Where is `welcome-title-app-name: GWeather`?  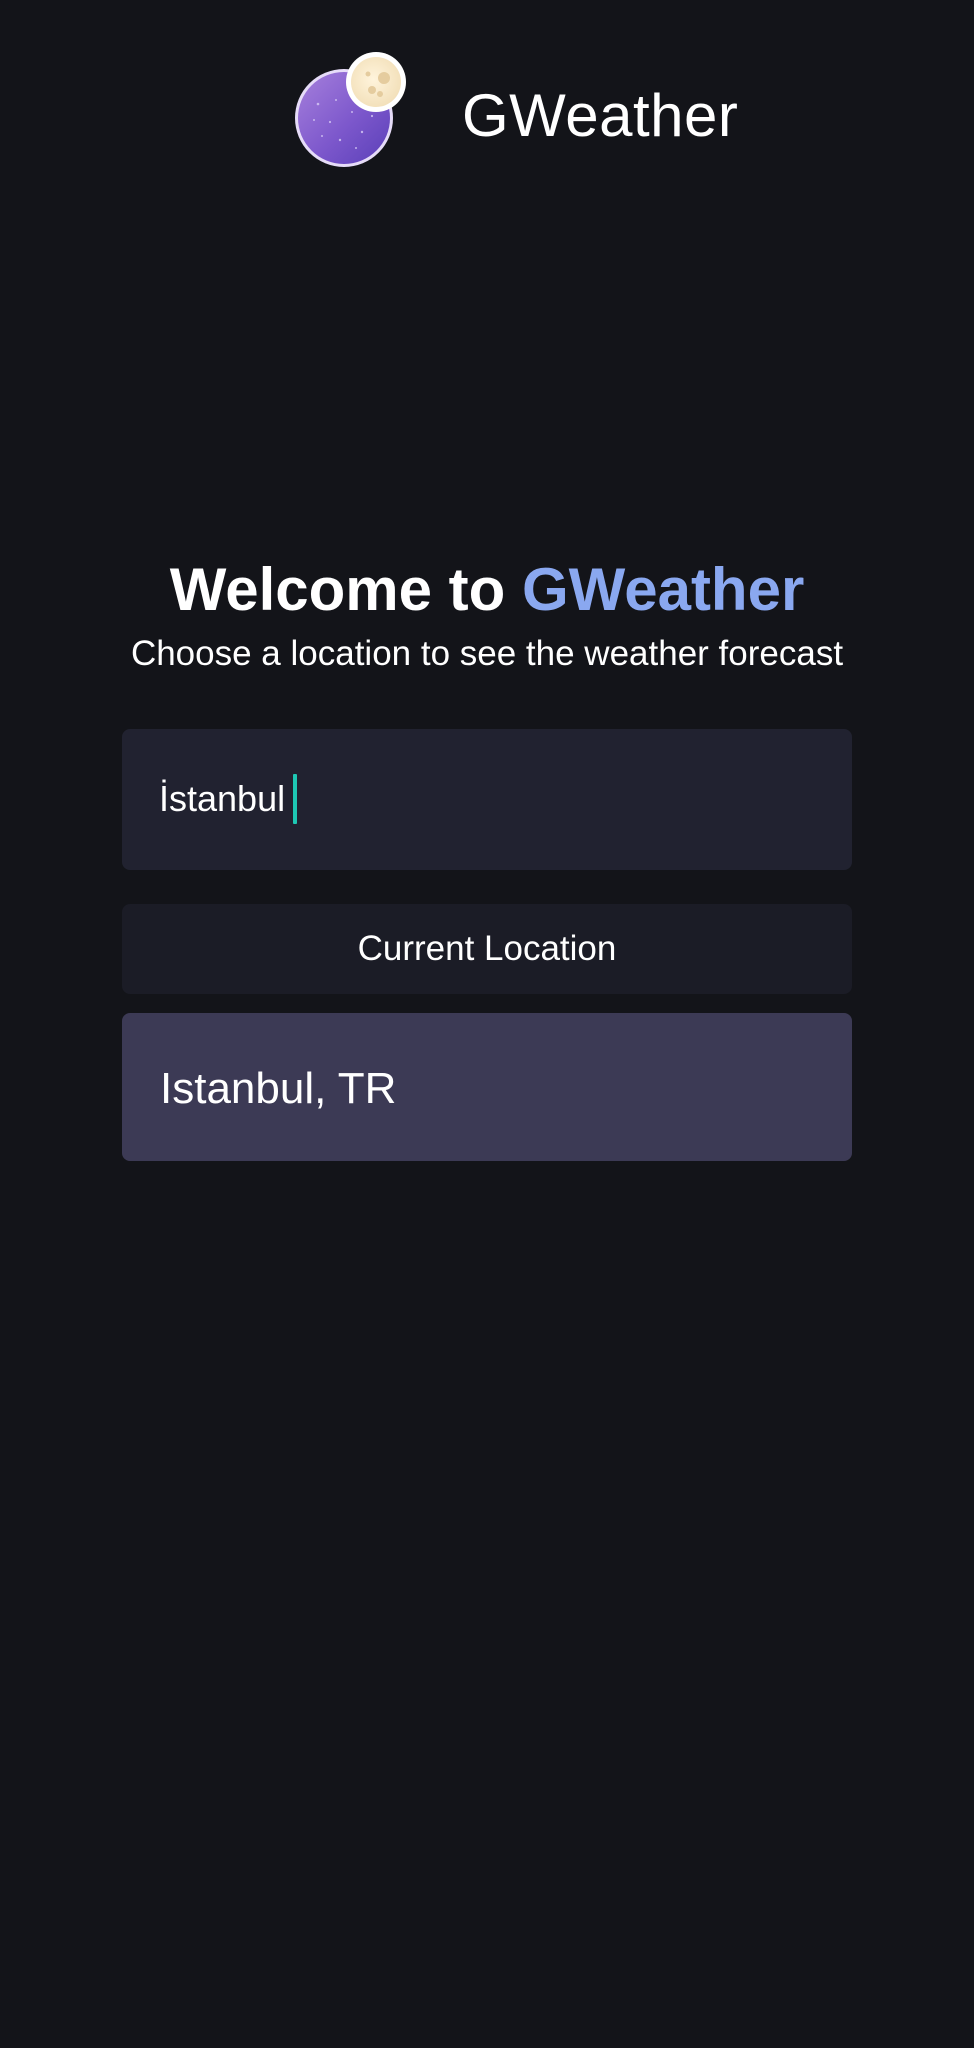 welcome-title-app-name: GWeather is located at coordinates (663, 589).